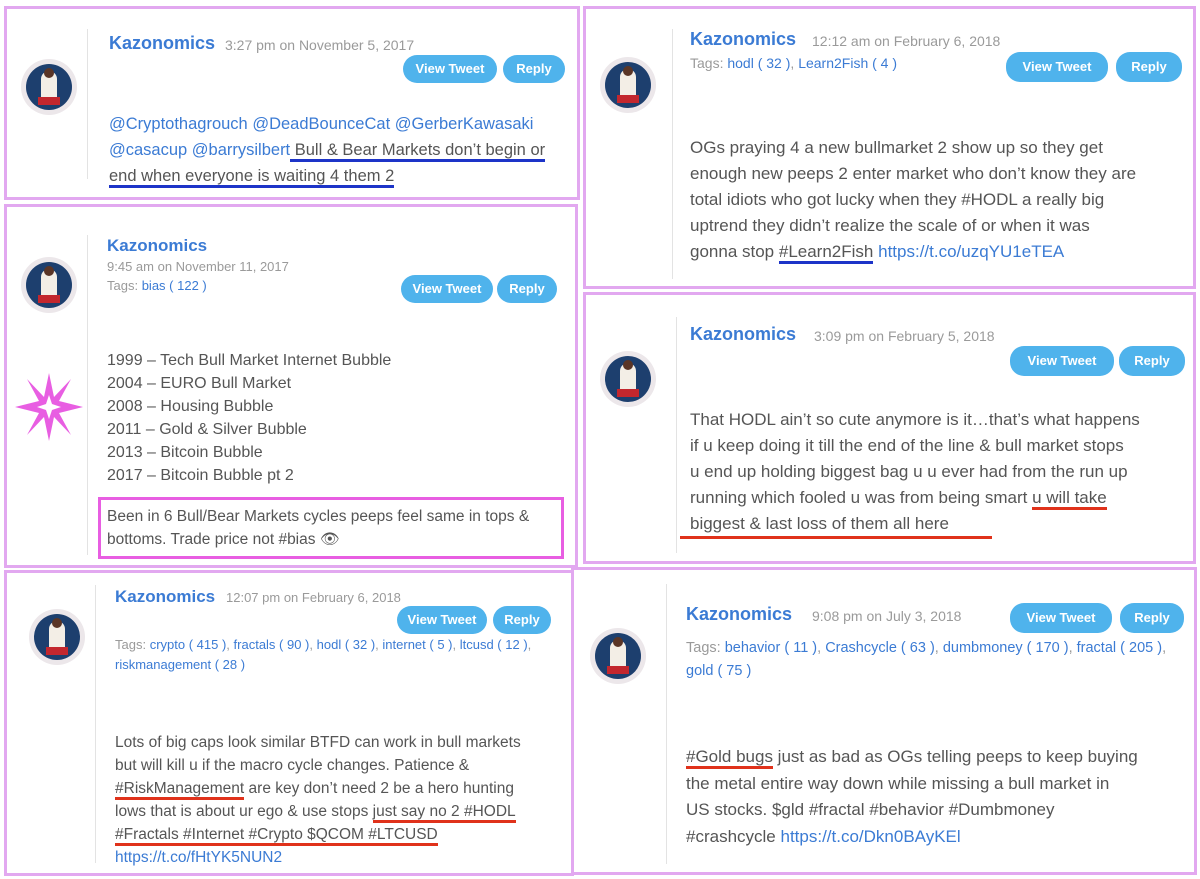 This screenshot has height=879, width=1200. Describe the element at coordinates (249, 360) in the screenshot. I see `tweet-line: 1999 – Tech Bull Market Internet Bubble` at that location.